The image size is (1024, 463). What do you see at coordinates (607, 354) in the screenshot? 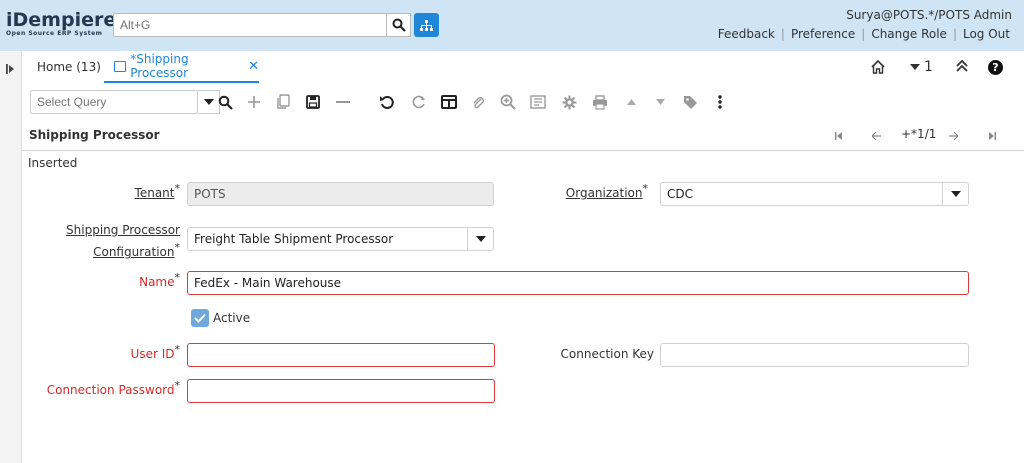
I see `connkey-label: Connection Key` at bounding box center [607, 354].